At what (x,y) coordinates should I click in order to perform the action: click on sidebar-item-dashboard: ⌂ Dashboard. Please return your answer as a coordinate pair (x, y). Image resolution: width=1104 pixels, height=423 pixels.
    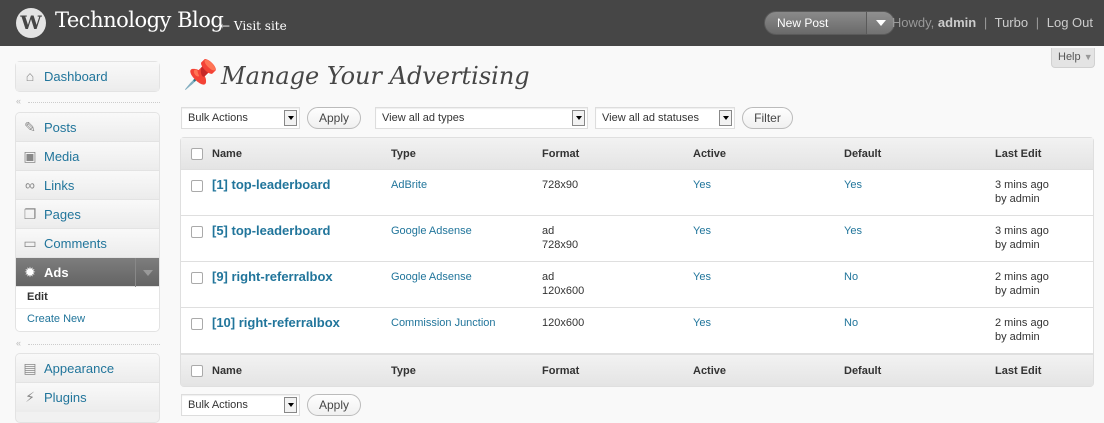
    Looking at the image, I should click on (87, 76).